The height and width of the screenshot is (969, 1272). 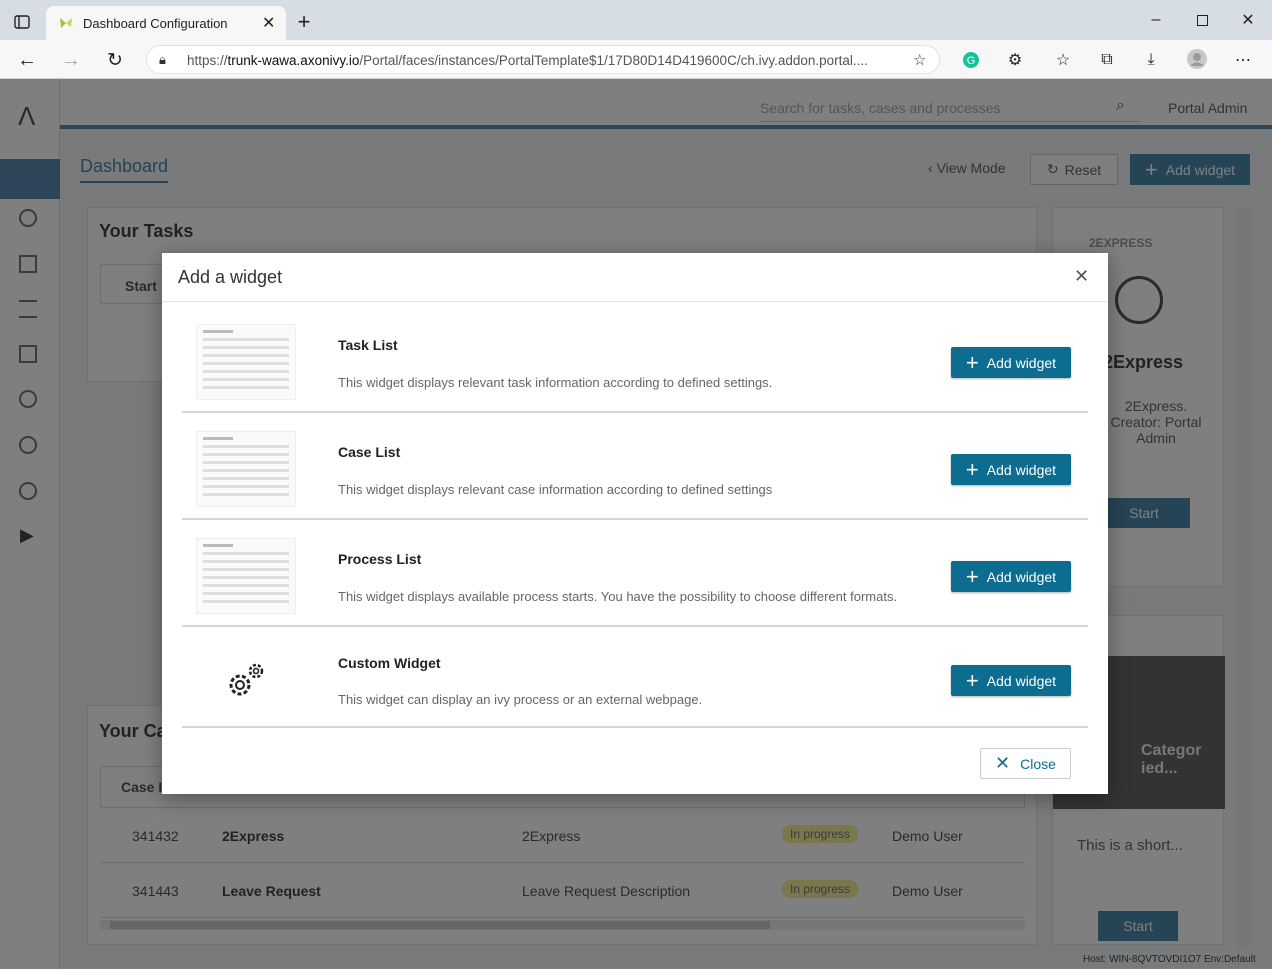 What do you see at coordinates (246, 362) in the screenshot?
I see `task-list-preview` at bounding box center [246, 362].